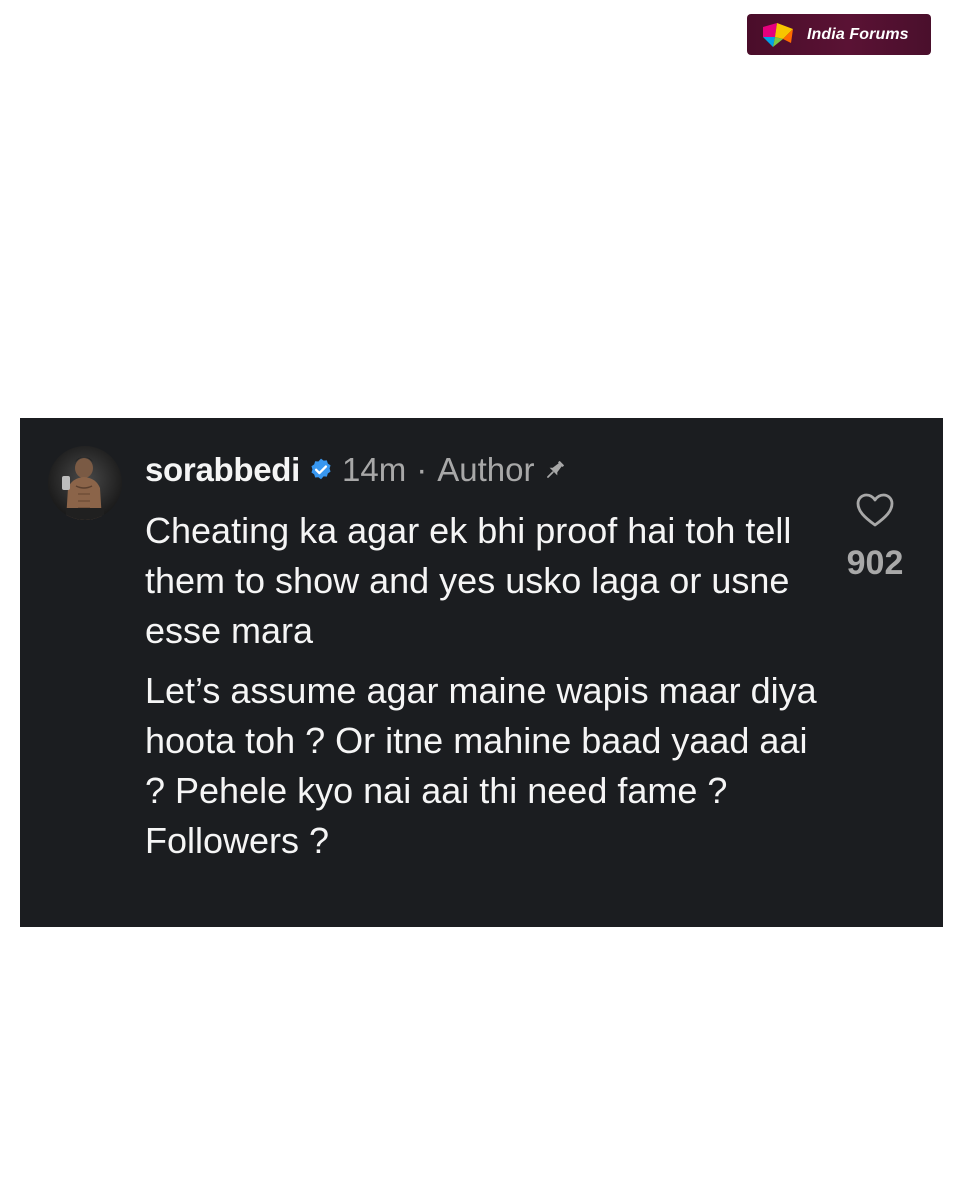  I want to click on india-forums-watermark: India Forums, so click(839, 34).